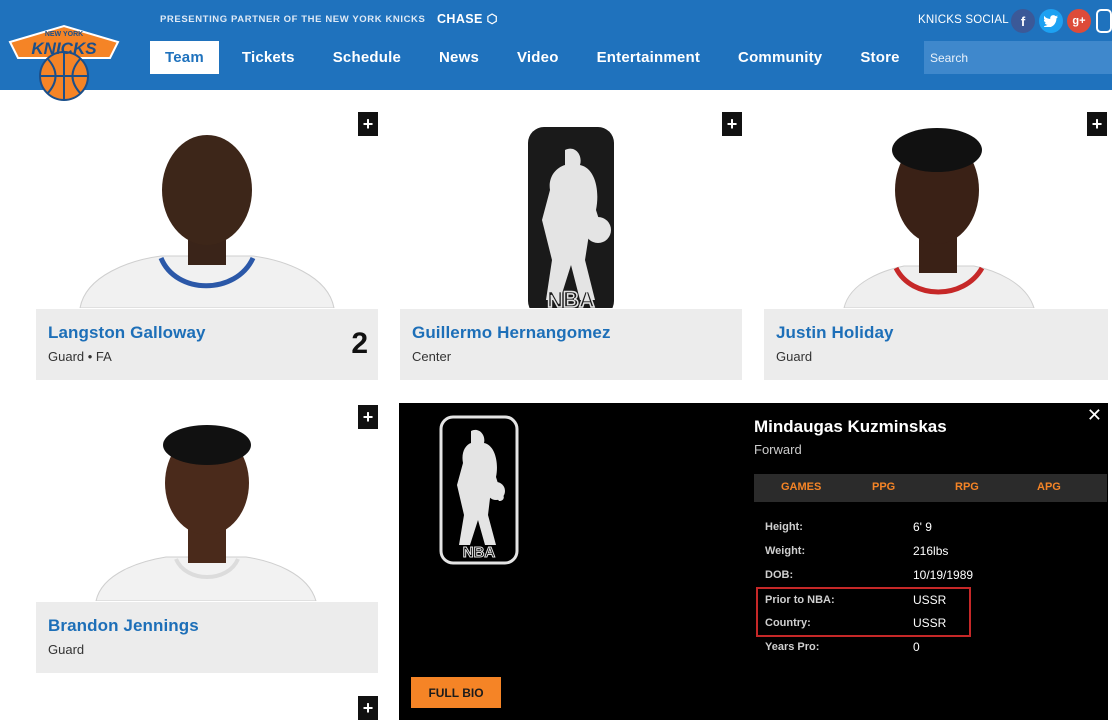 The image size is (1112, 720). What do you see at coordinates (479, 490) in the screenshot?
I see `nba-logo: NBA` at bounding box center [479, 490].